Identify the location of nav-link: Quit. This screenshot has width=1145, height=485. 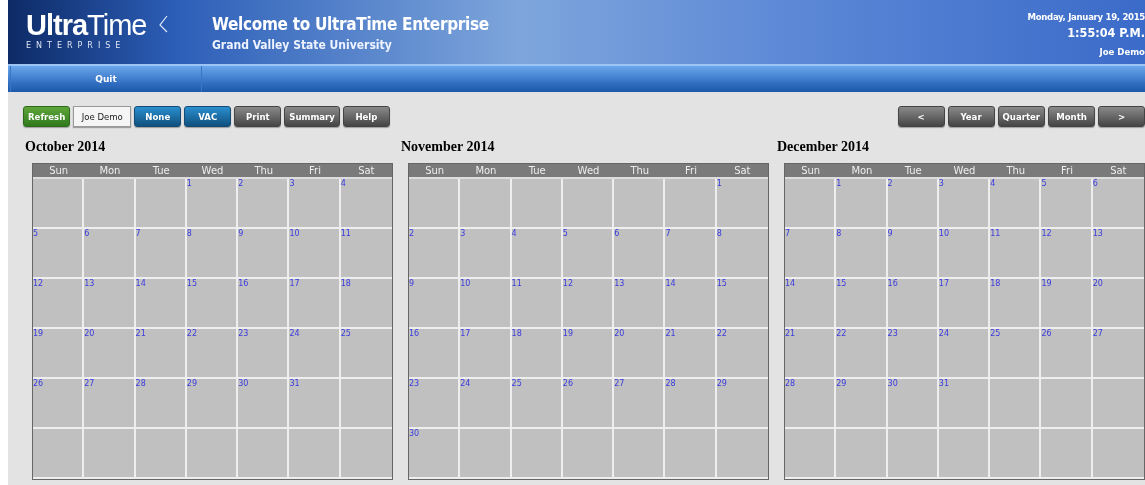
(106, 79).